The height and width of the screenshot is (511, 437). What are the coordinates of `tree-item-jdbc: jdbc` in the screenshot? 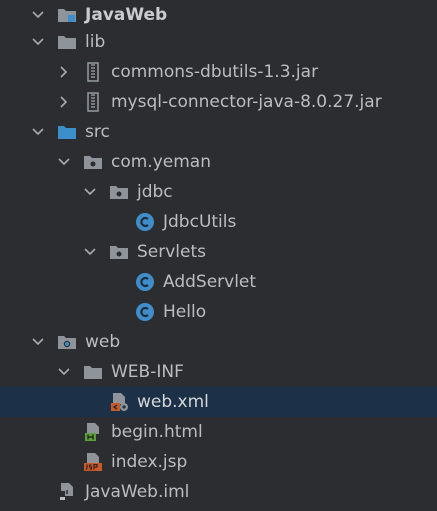 It's located at (218, 192).